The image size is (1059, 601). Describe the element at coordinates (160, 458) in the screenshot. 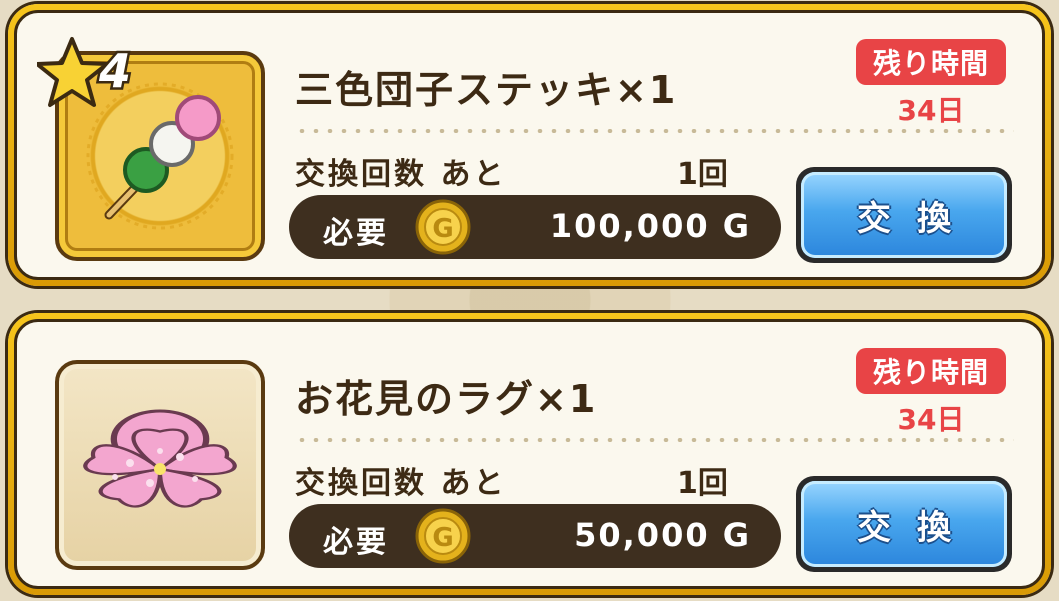

I see `sakura-rug-icon` at that location.